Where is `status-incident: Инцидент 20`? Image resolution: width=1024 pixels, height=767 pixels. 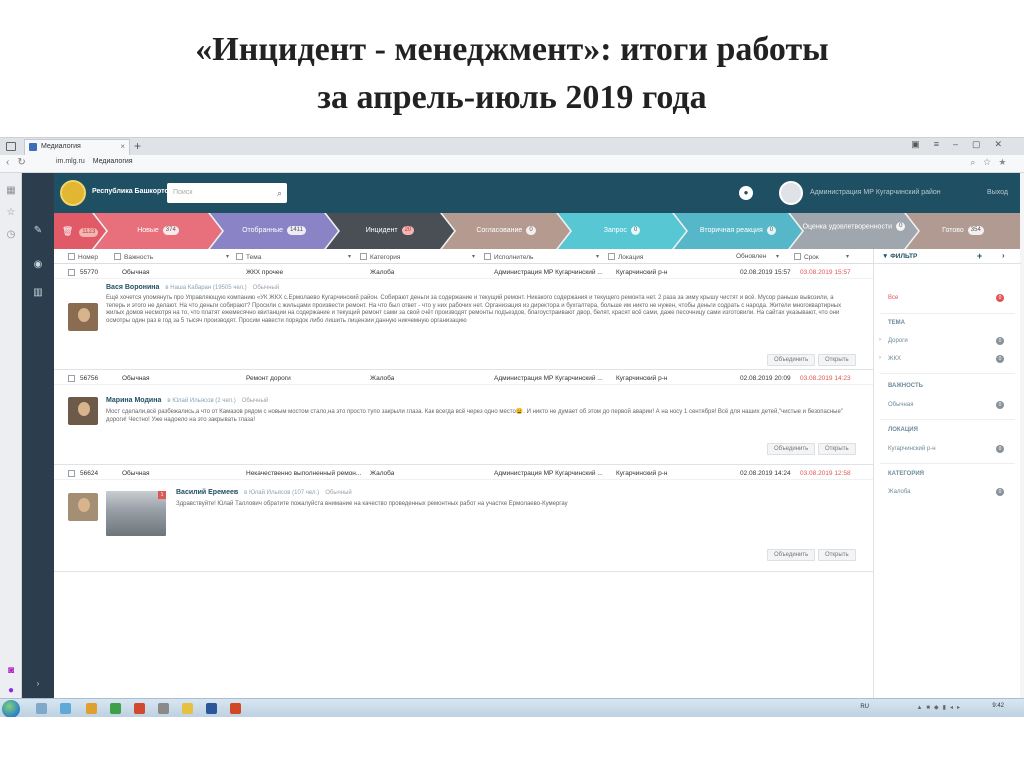
status-incident: Инцидент 20 is located at coordinates (390, 231).